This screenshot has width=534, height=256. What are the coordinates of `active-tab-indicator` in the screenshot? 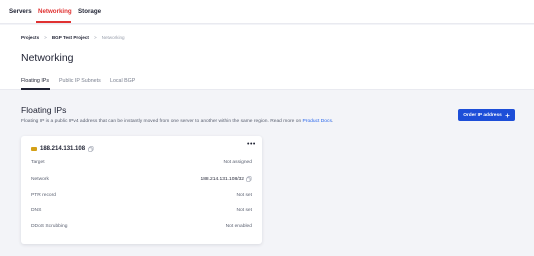 It's located at (53, 22).